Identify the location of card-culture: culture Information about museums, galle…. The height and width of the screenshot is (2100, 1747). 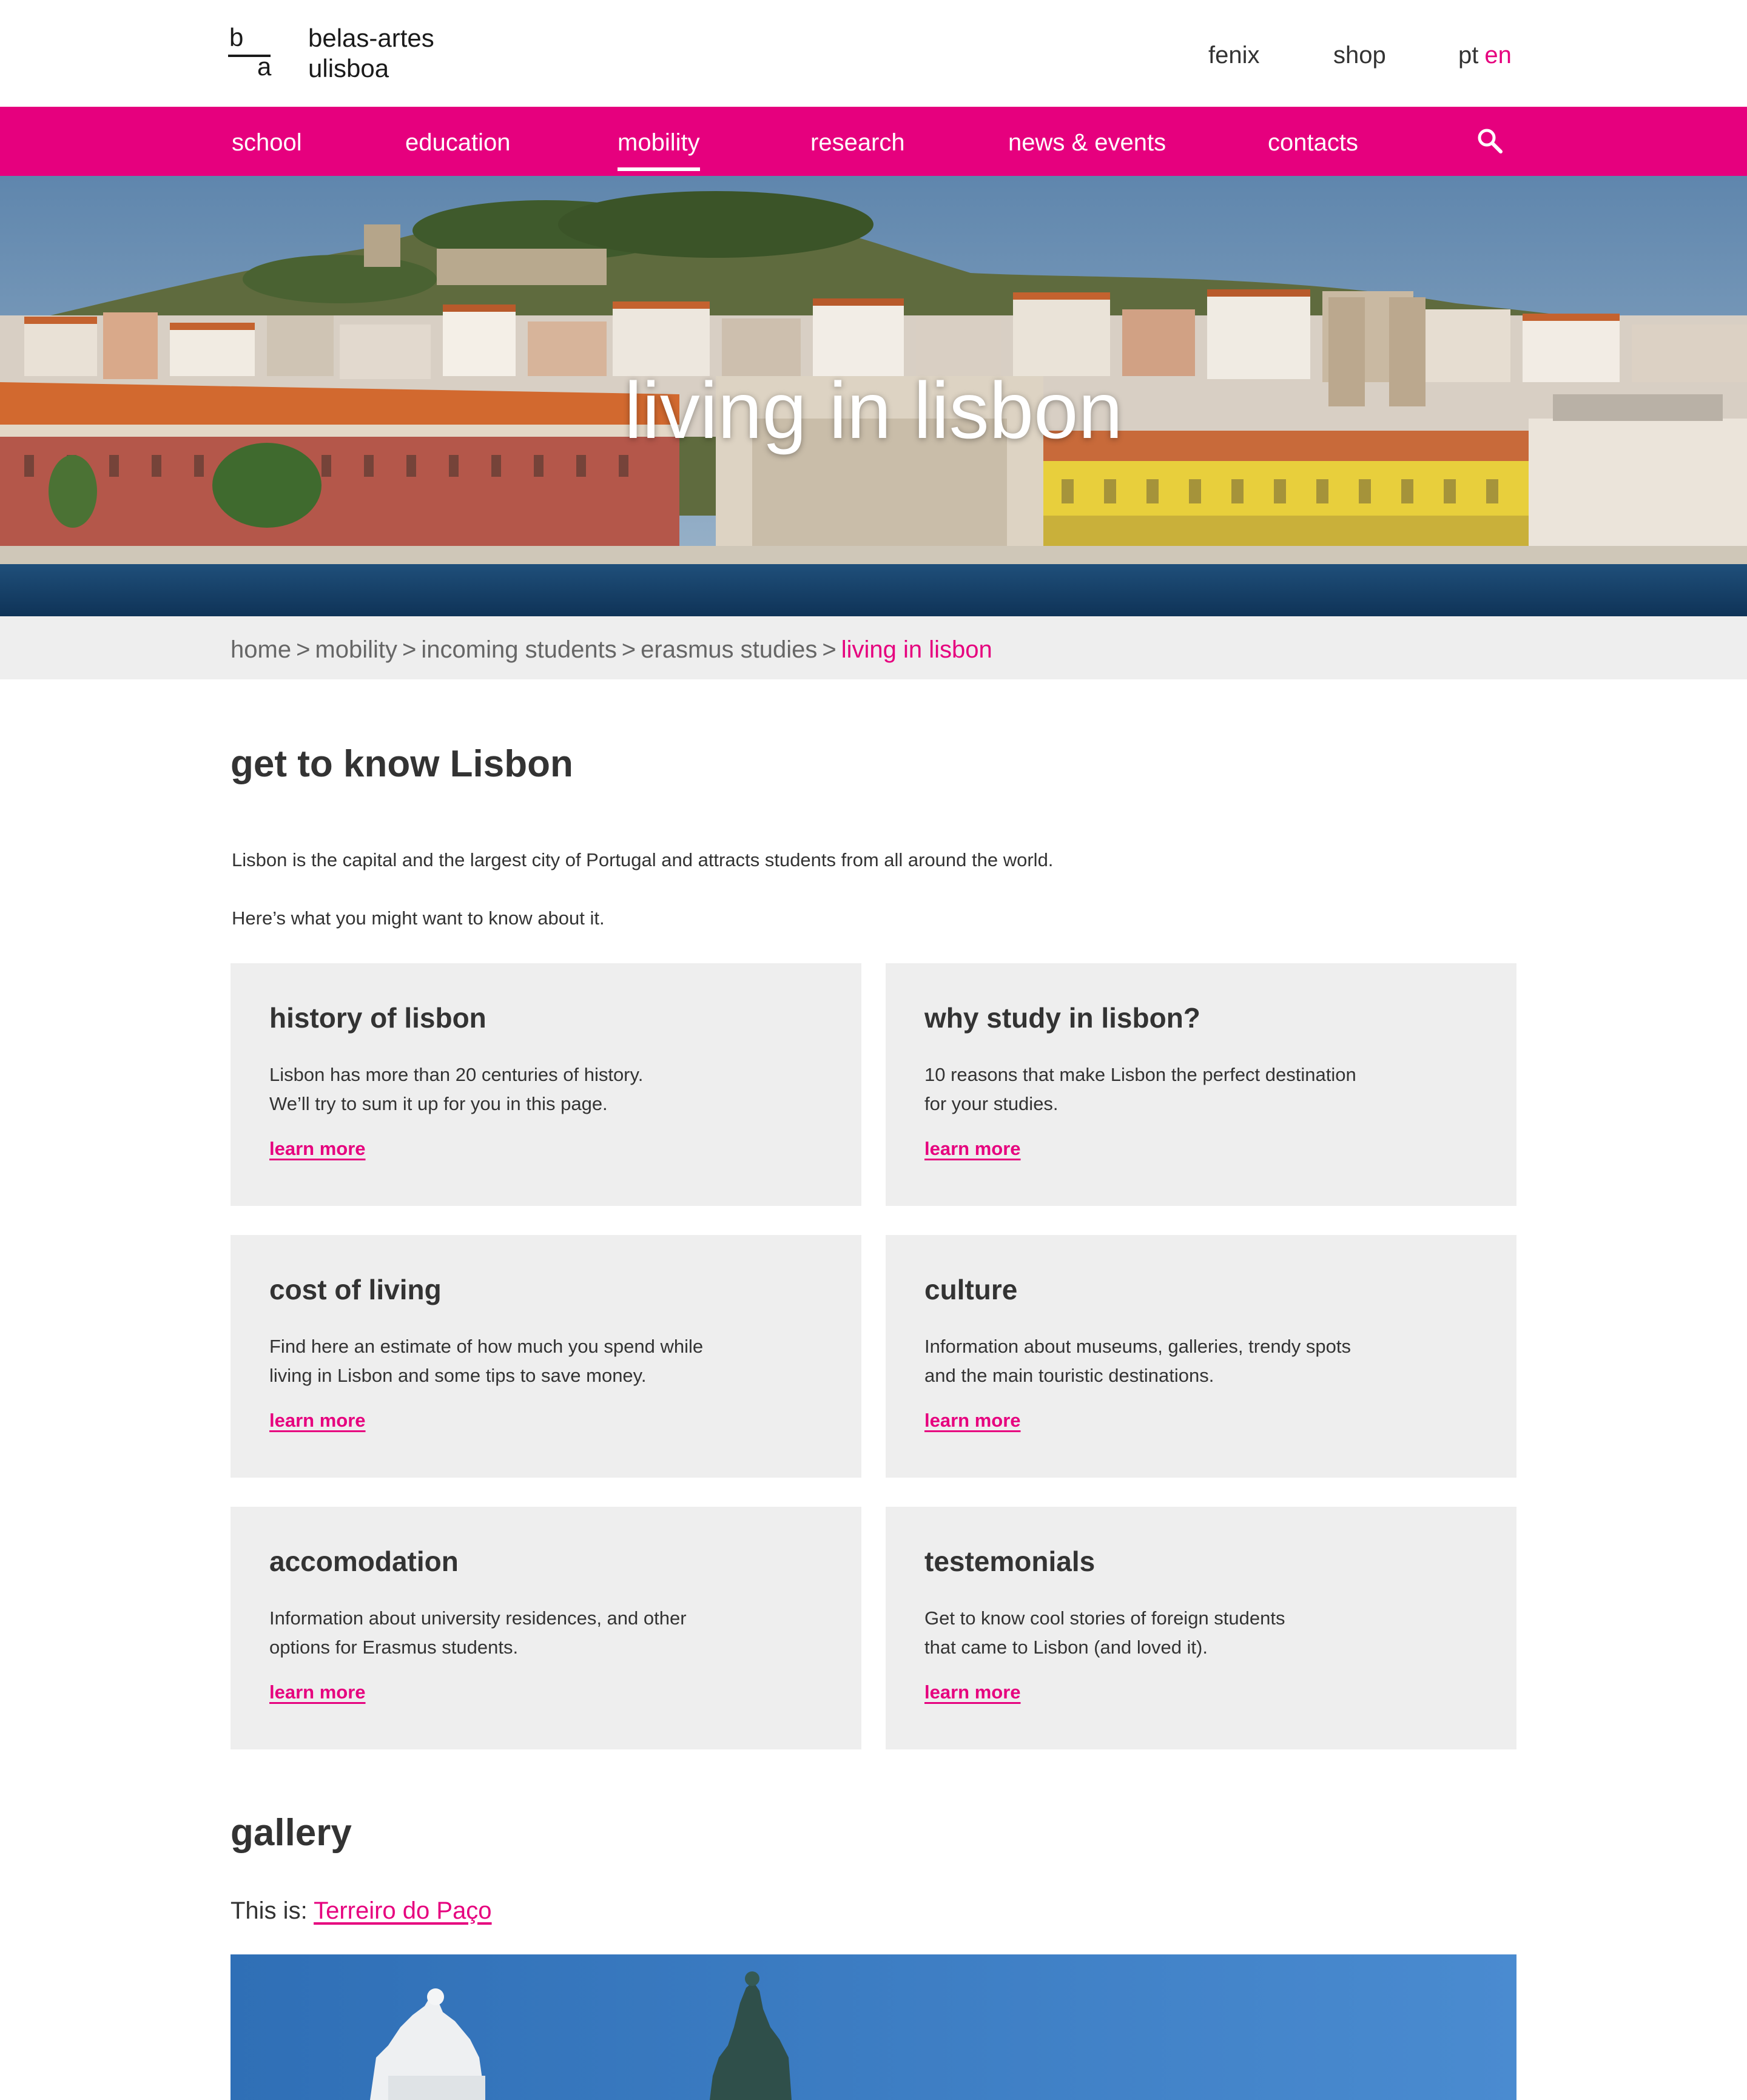
(1201, 1356).